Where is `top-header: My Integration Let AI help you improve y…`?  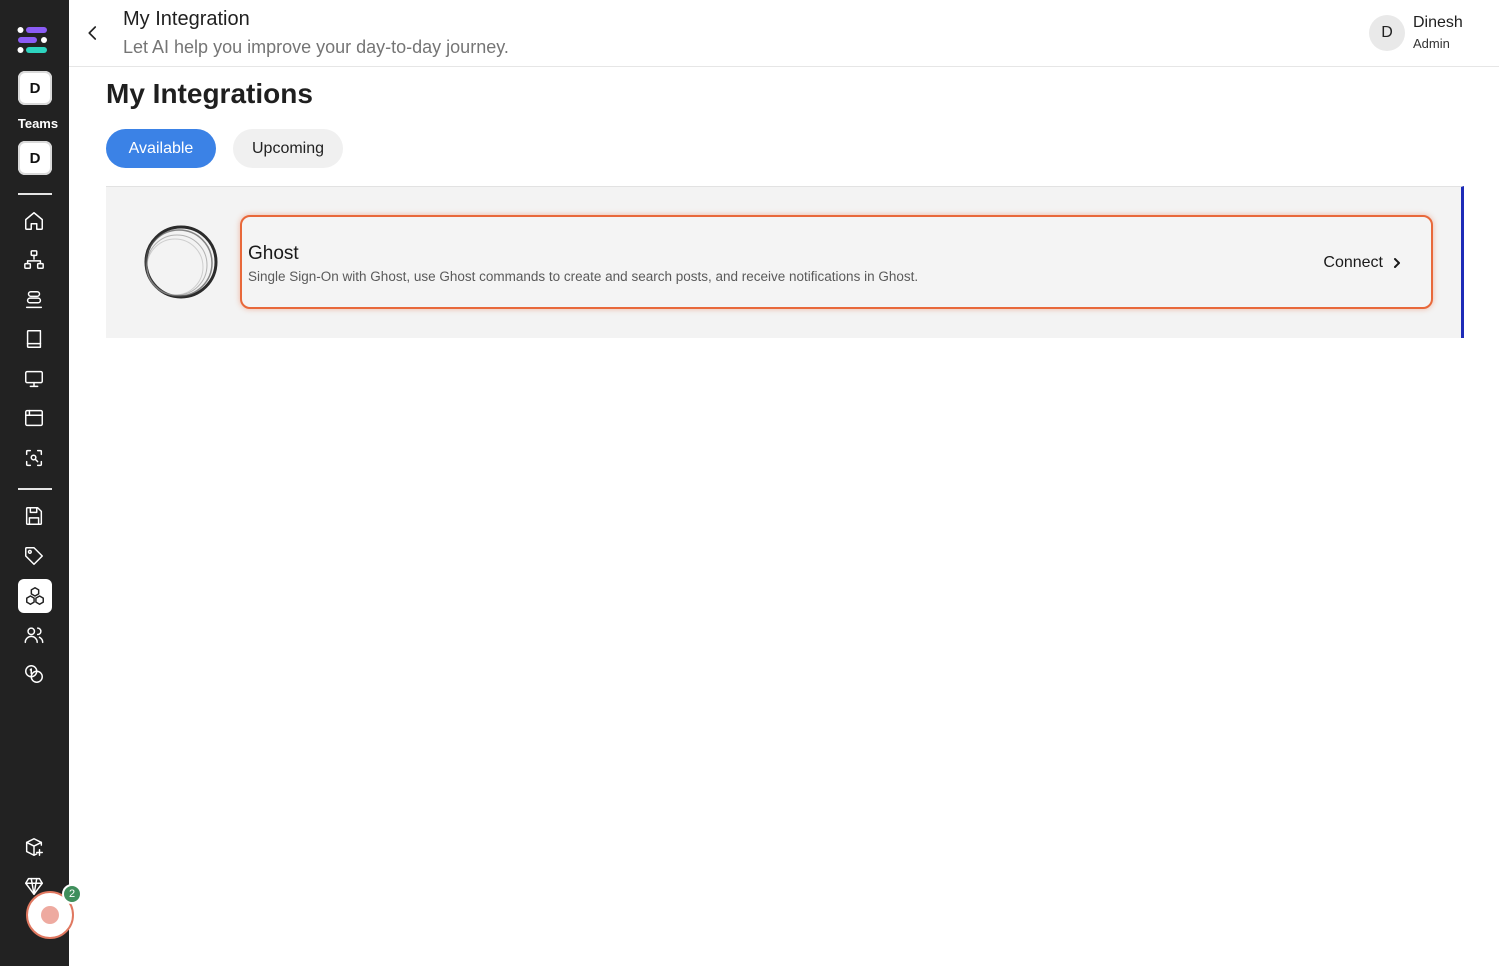 top-header: My Integration Let AI help you improve y… is located at coordinates (784, 33).